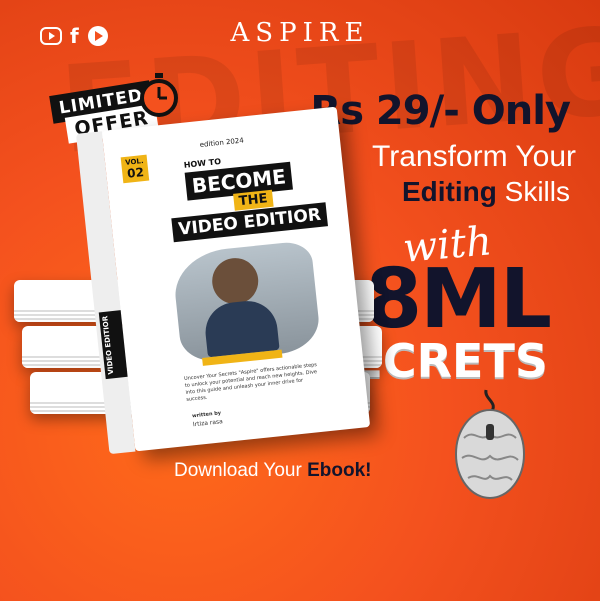 This screenshot has width=600, height=601. Describe the element at coordinates (440, 111) in the screenshot. I see `price-heading: Rs 29/- Only` at that location.